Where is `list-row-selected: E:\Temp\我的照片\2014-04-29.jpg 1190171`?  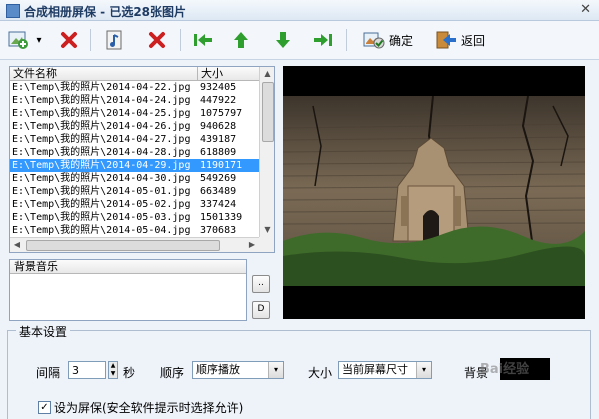
list-row-selected: E:\Temp\我的照片\2014-04-29.jpg 1190171 is located at coordinates (134, 165).